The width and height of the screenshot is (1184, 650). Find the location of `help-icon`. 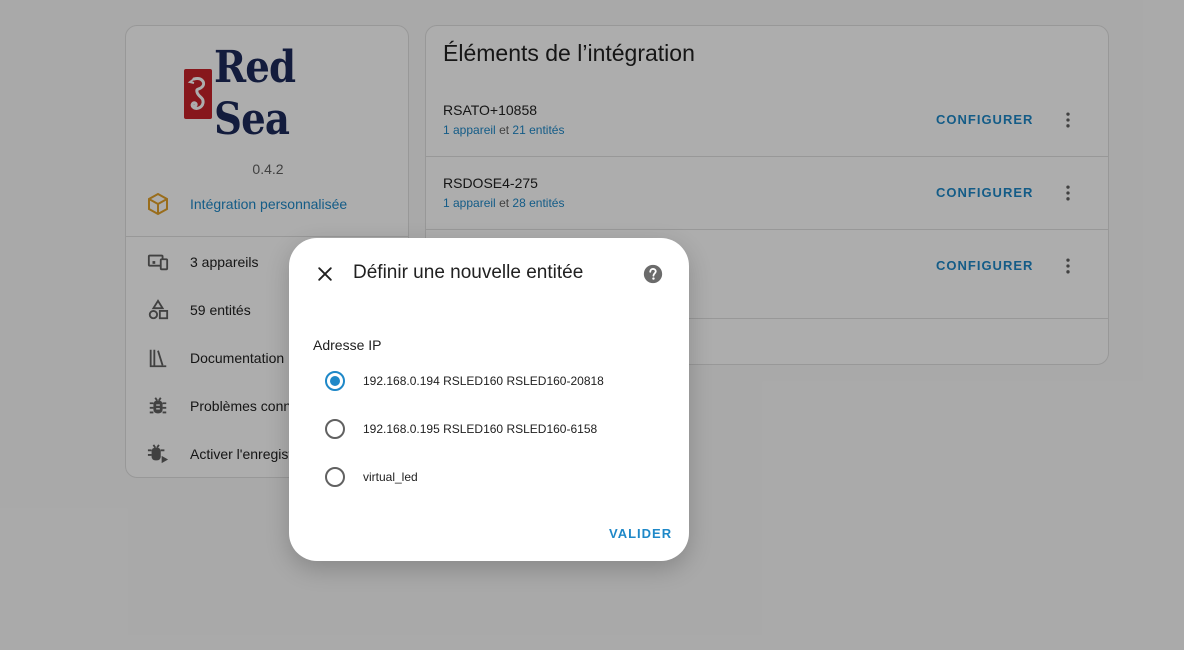

help-icon is located at coordinates (653, 274).